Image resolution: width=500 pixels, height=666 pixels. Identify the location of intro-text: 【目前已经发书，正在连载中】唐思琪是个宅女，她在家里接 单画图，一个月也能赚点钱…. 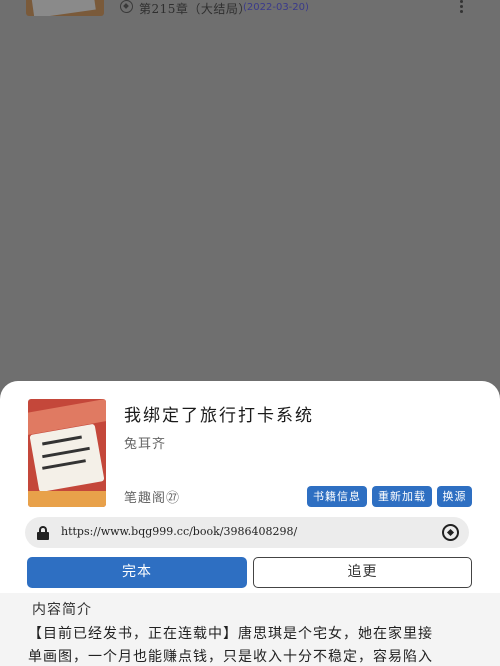
(253, 644).